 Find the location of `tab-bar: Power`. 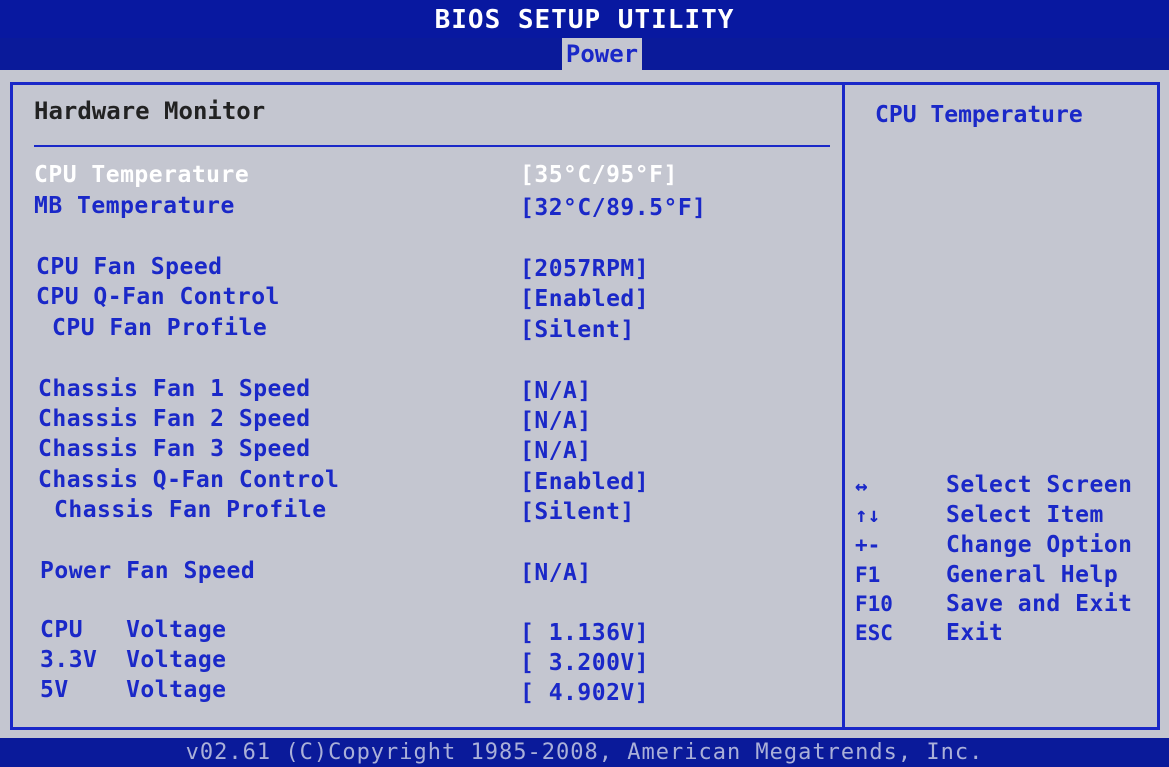

tab-bar: Power is located at coordinates (584, 54).